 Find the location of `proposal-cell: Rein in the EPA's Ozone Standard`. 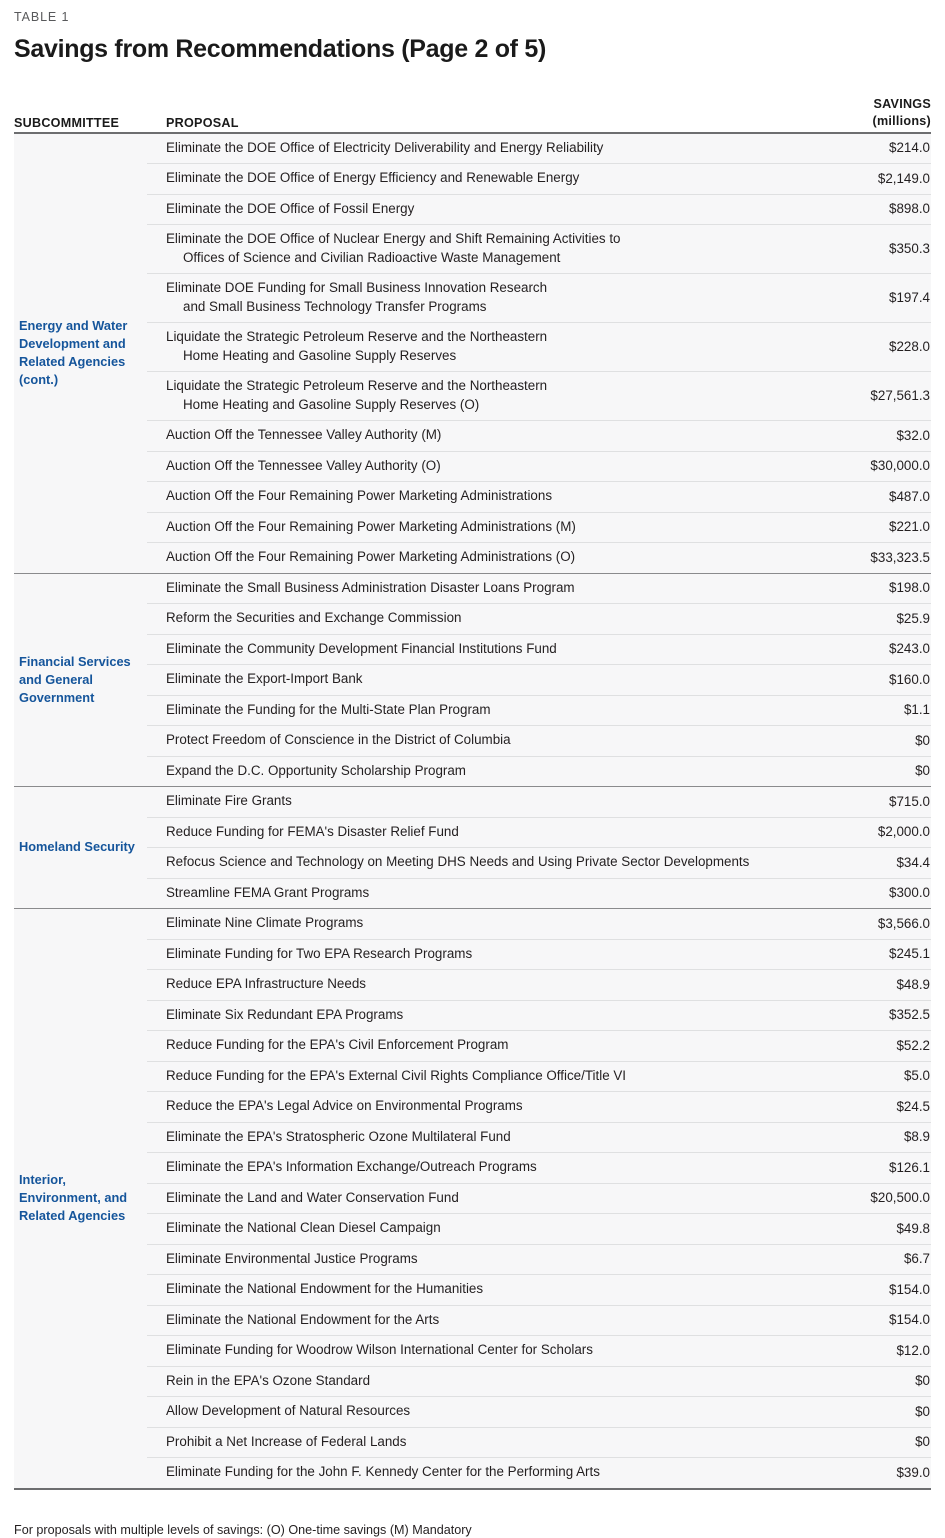

proposal-cell: Rein in the EPA's Ozone Standard is located at coordinates (476, 1382).